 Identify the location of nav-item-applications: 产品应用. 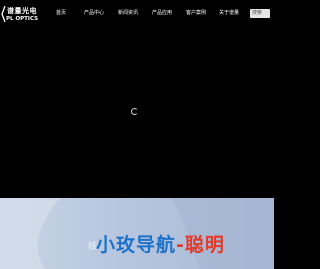
(162, 13).